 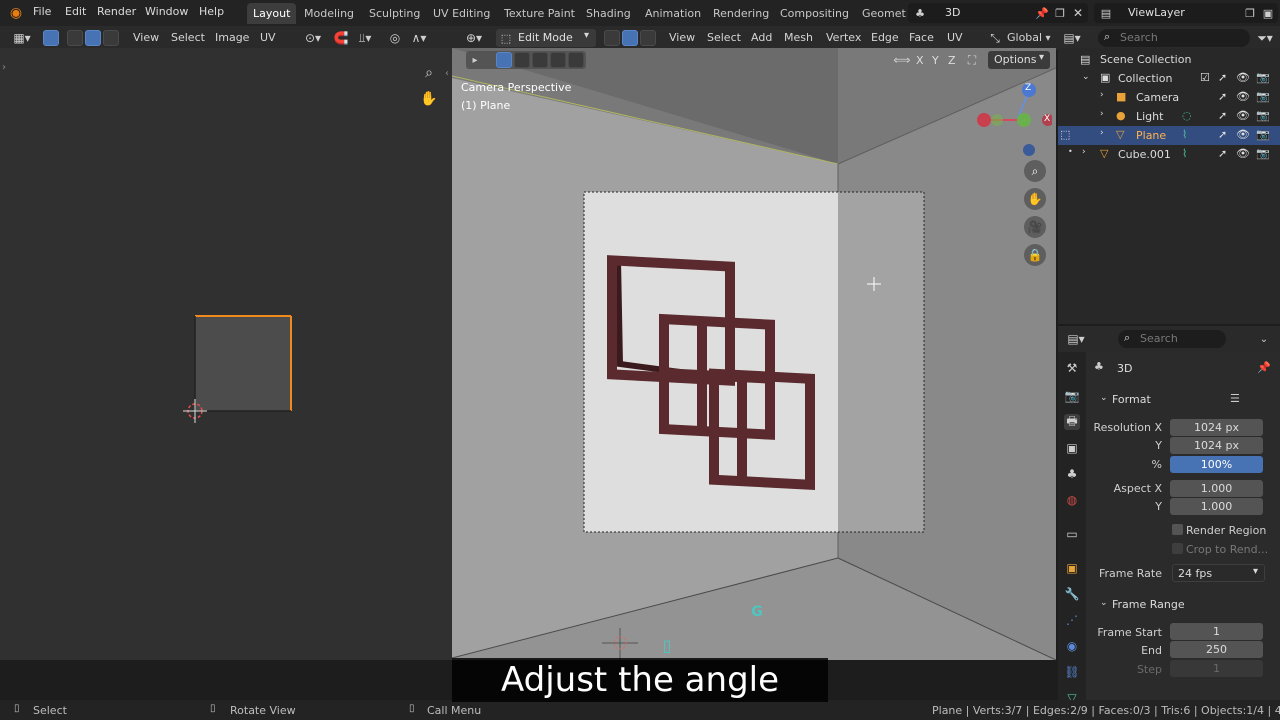 I want to click on vp-menu-edge: Edge, so click(x=885, y=37).